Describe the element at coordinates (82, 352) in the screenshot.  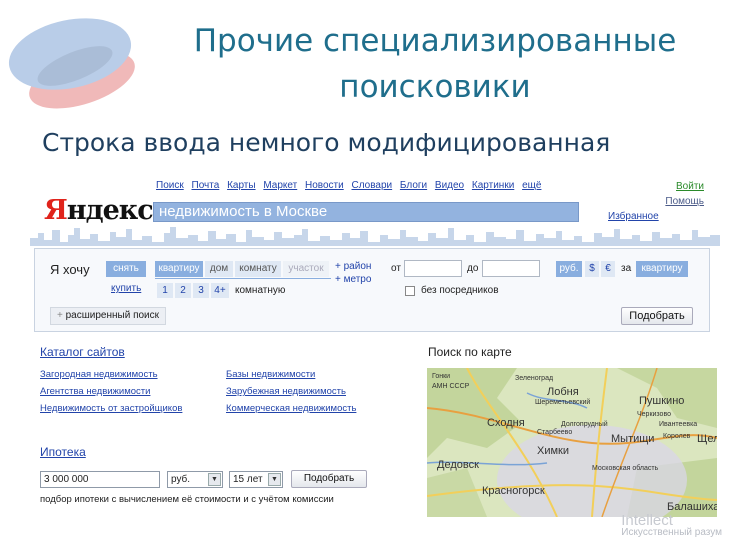
I see `catalog-title: Каталог сайтов` at that location.